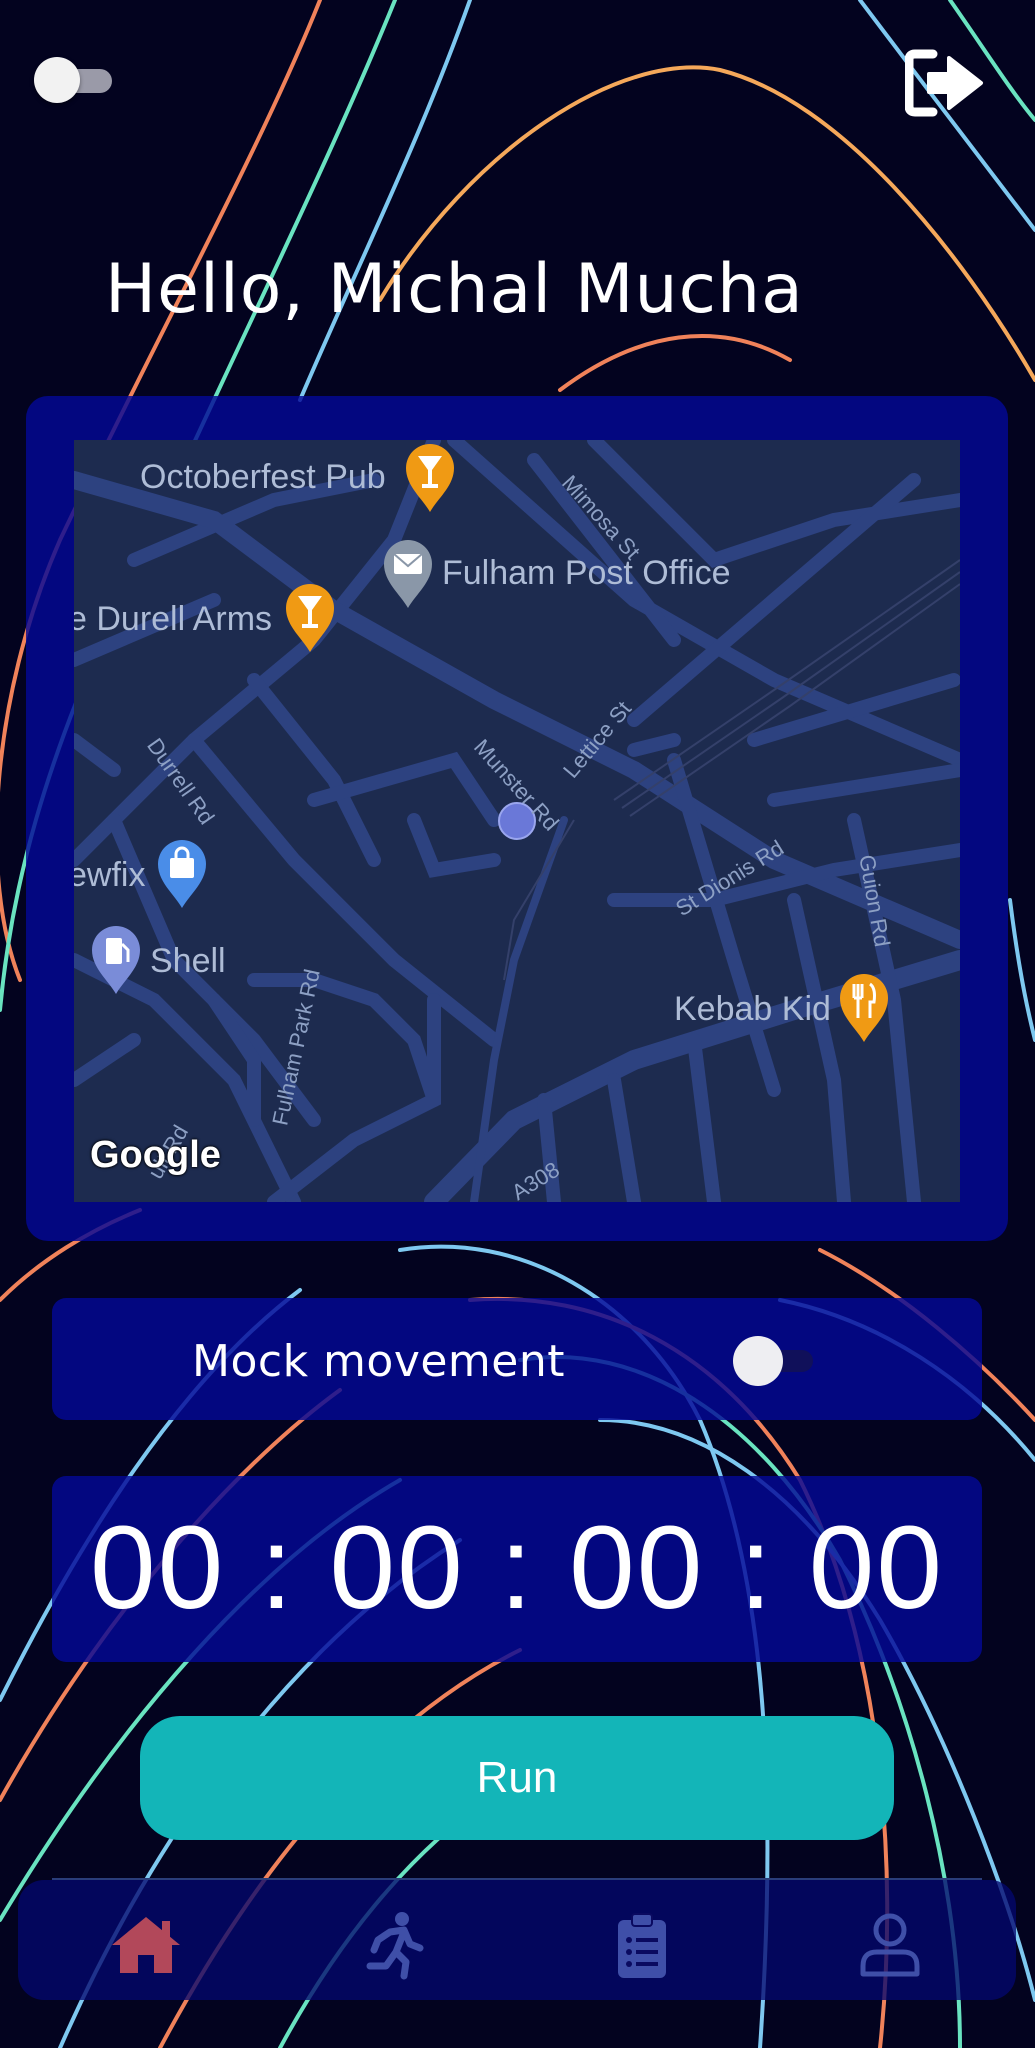 Image resolution: width=1035 pixels, height=2048 pixels. Describe the element at coordinates (408, 573) in the screenshot. I see `mail-icon` at that location.